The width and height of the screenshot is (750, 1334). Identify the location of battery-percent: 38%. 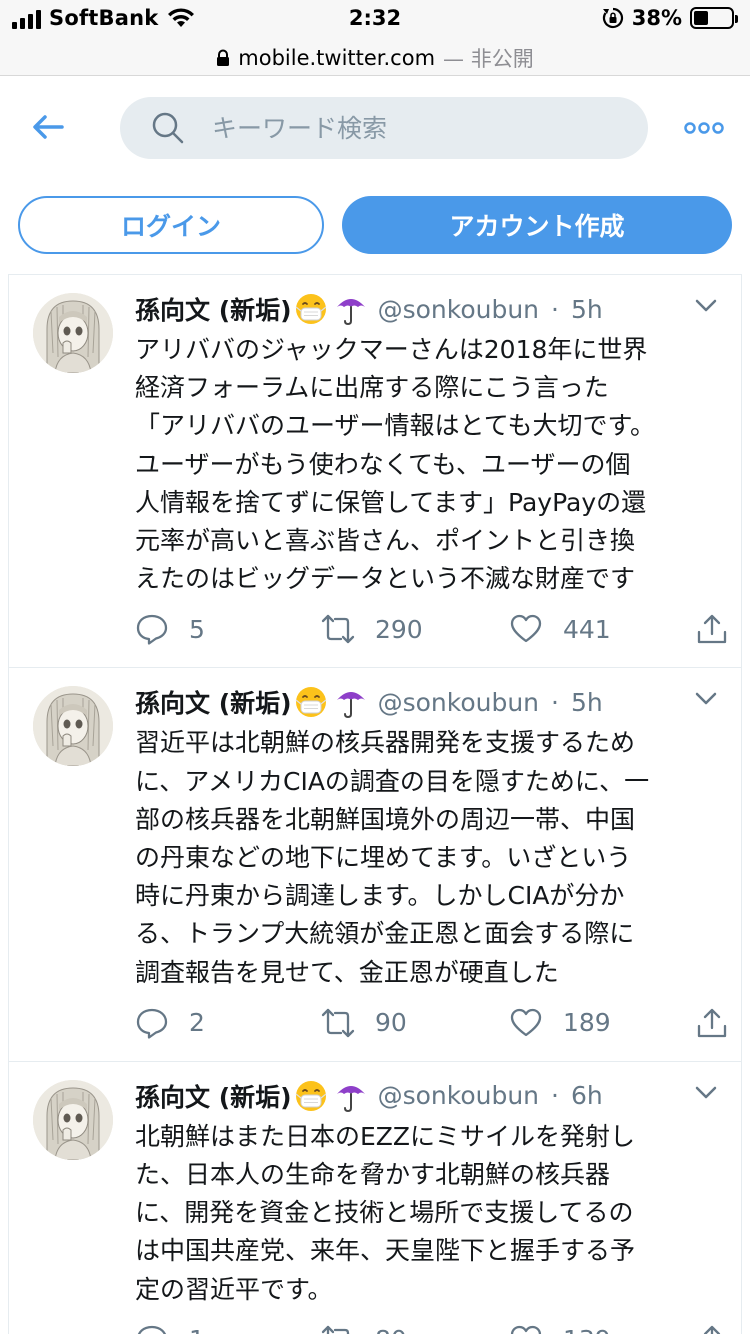
(656, 18).